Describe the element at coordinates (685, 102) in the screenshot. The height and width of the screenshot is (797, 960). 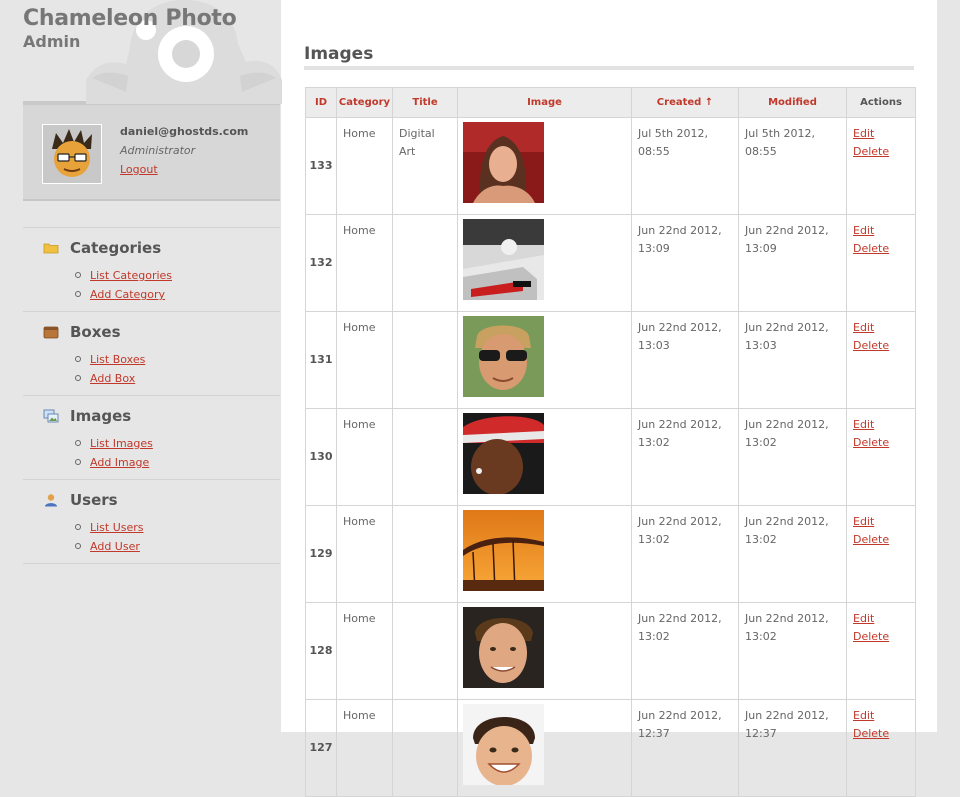
I see `column-header-created: Created ↑` at that location.